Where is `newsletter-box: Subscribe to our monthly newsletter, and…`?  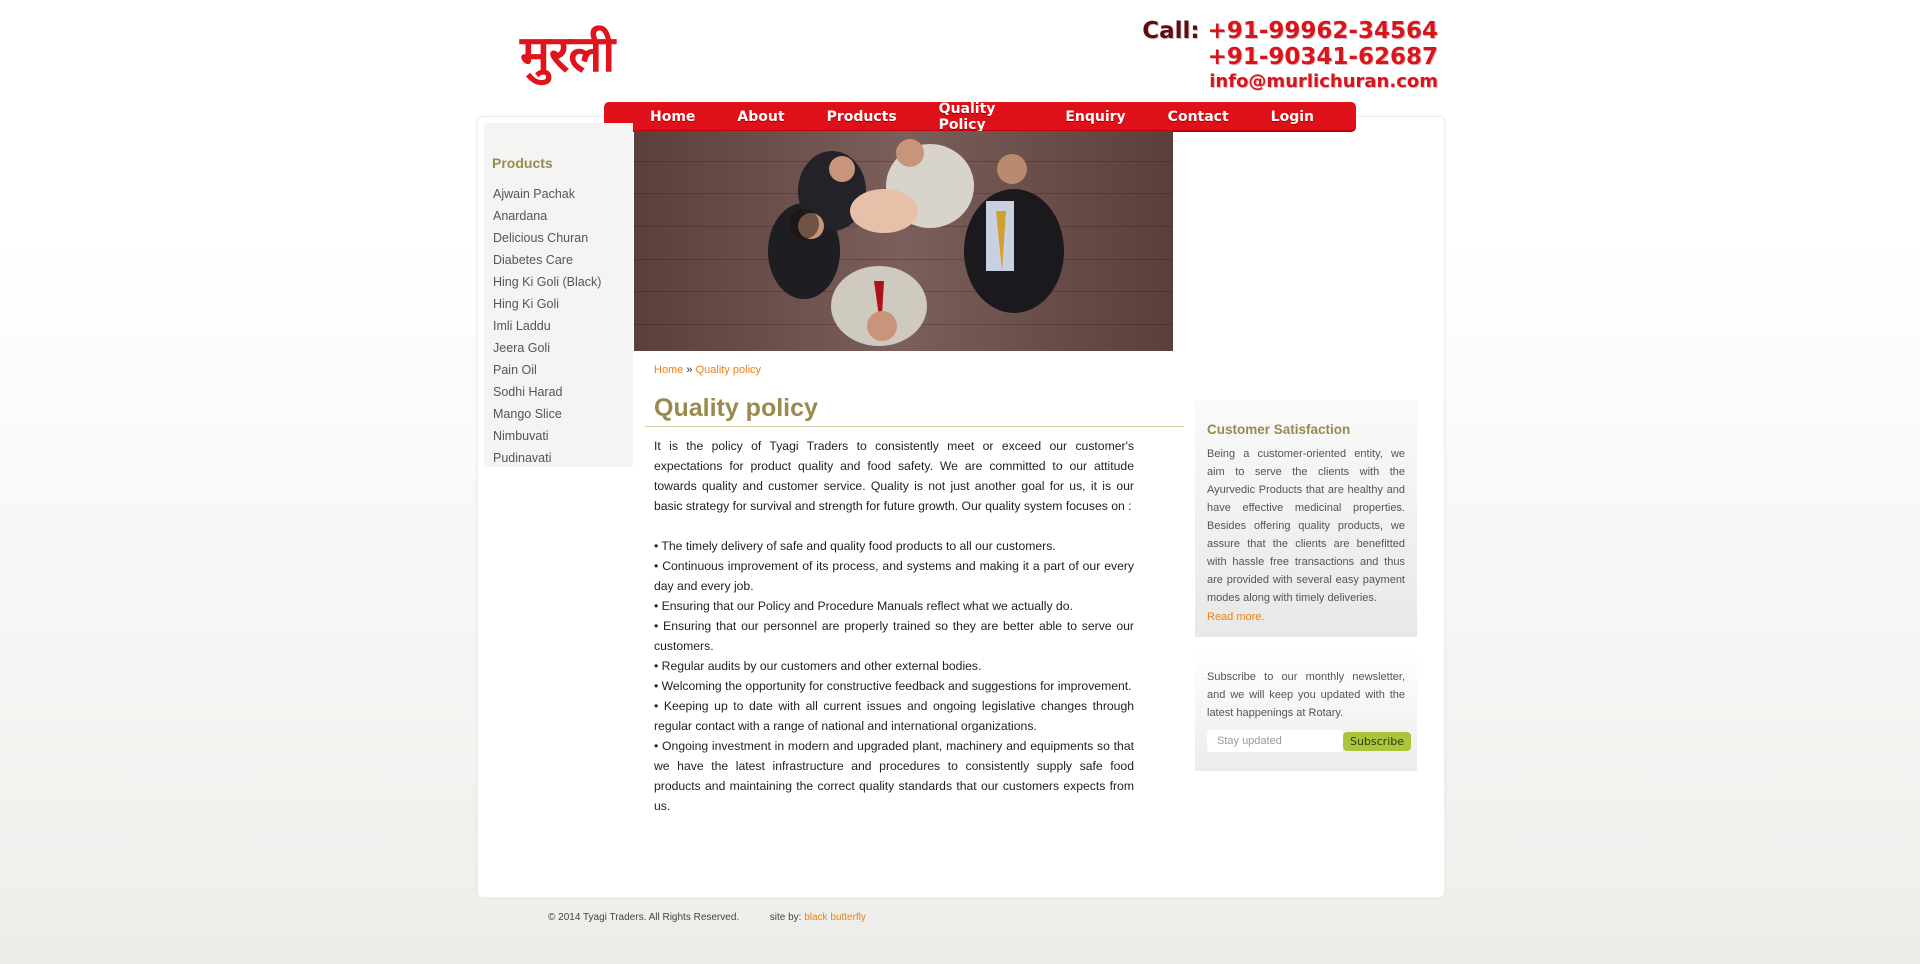 newsletter-box: Subscribe to our monthly newsletter, and… is located at coordinates (1306, 710).